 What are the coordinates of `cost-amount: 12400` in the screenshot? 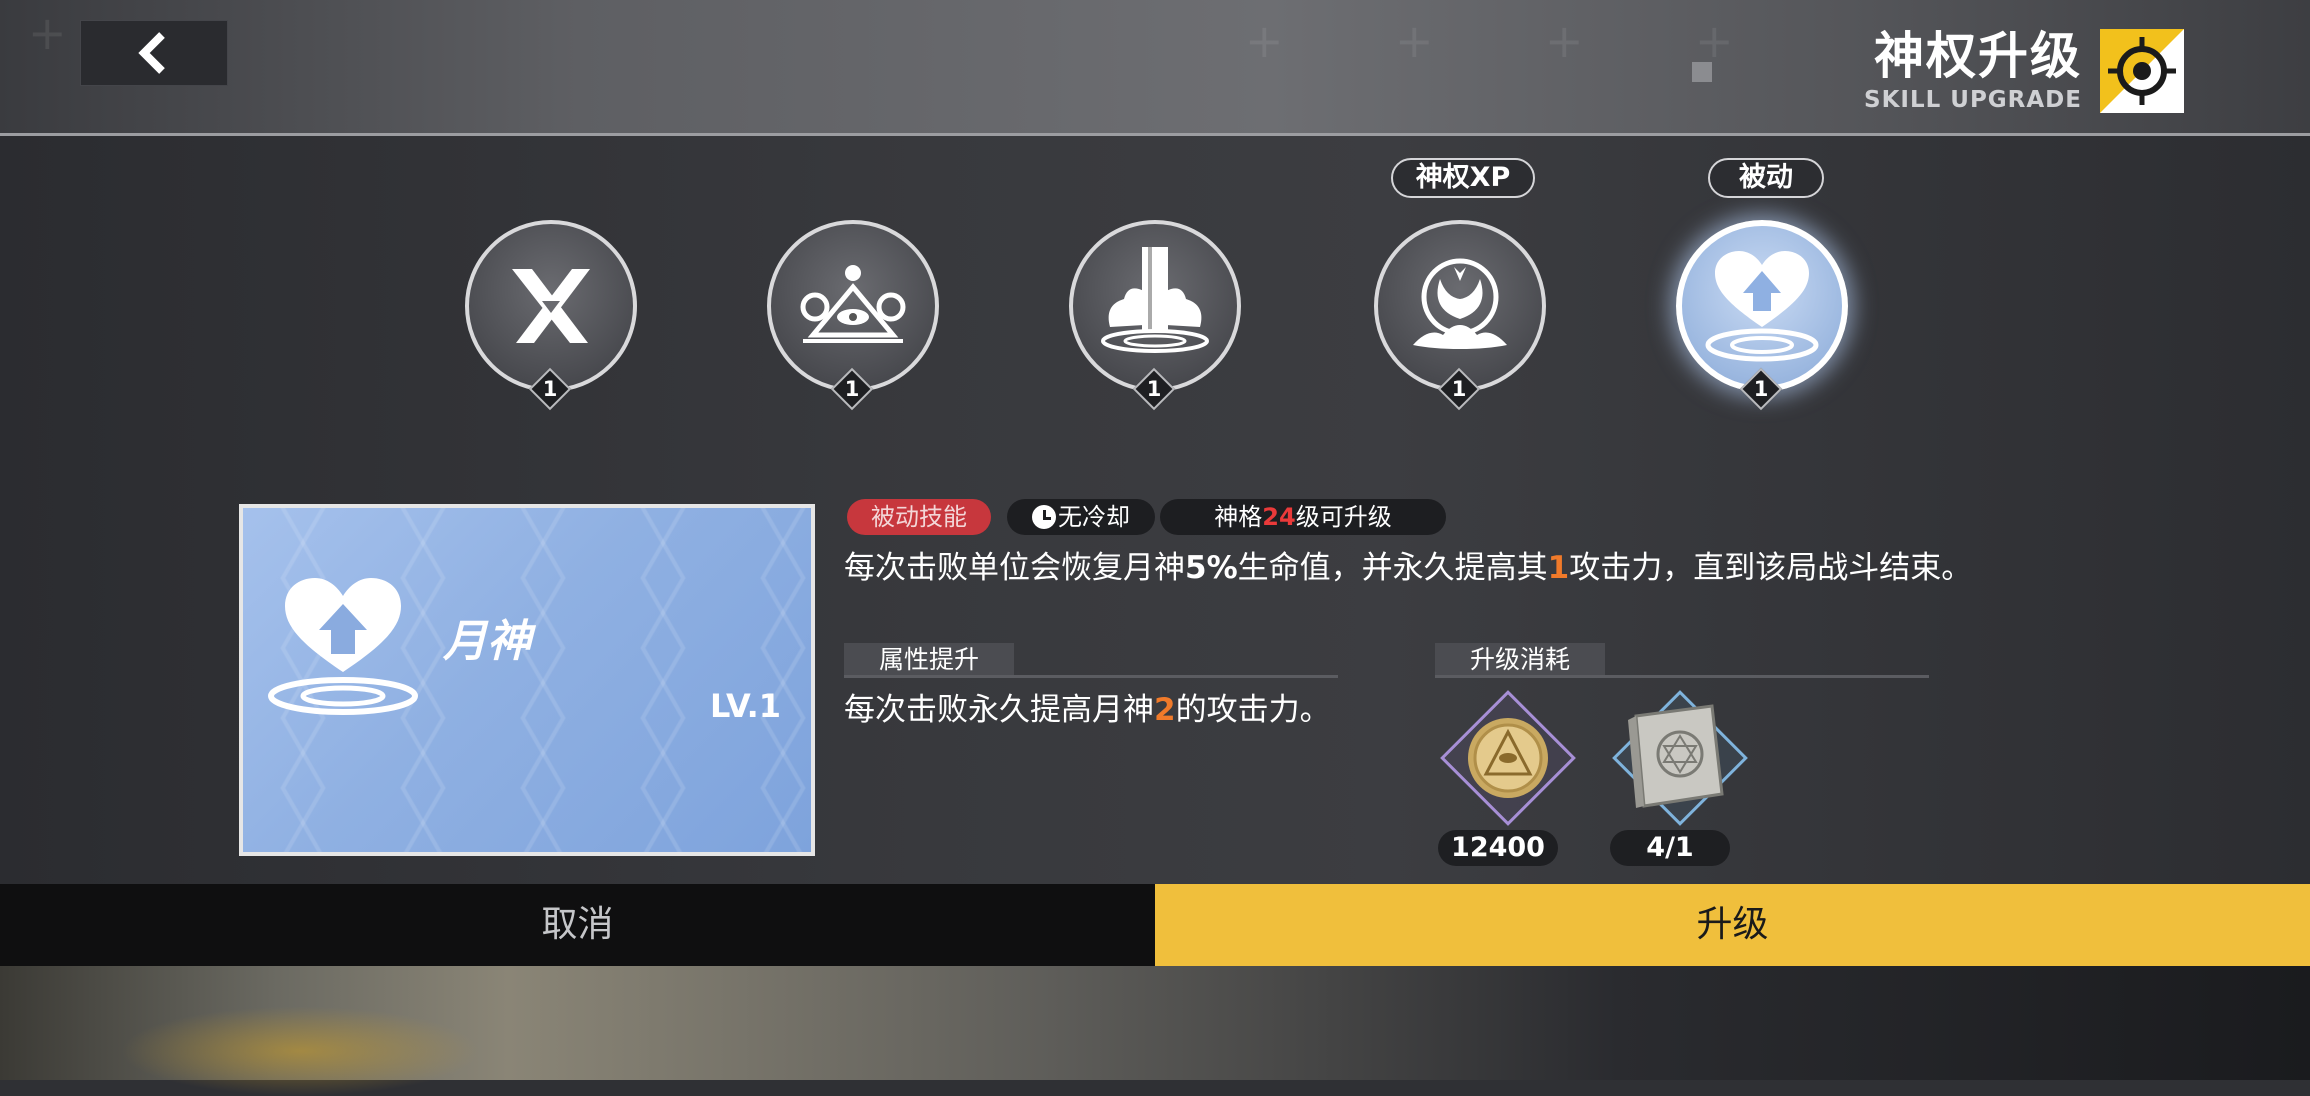 It's located at (1498, 848).